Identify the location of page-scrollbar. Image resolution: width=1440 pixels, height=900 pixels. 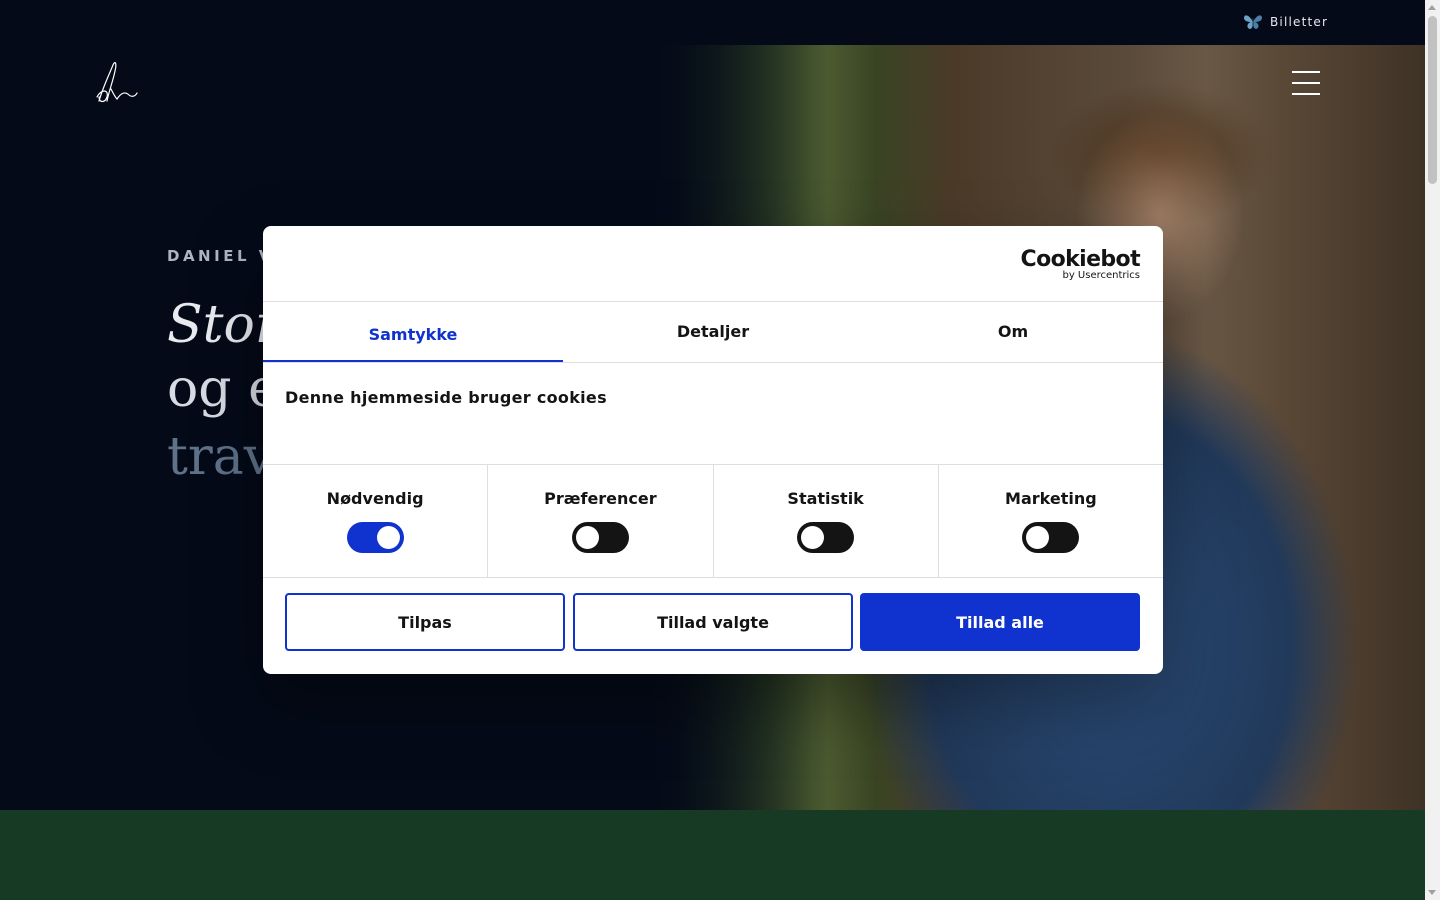
(1432, 450).